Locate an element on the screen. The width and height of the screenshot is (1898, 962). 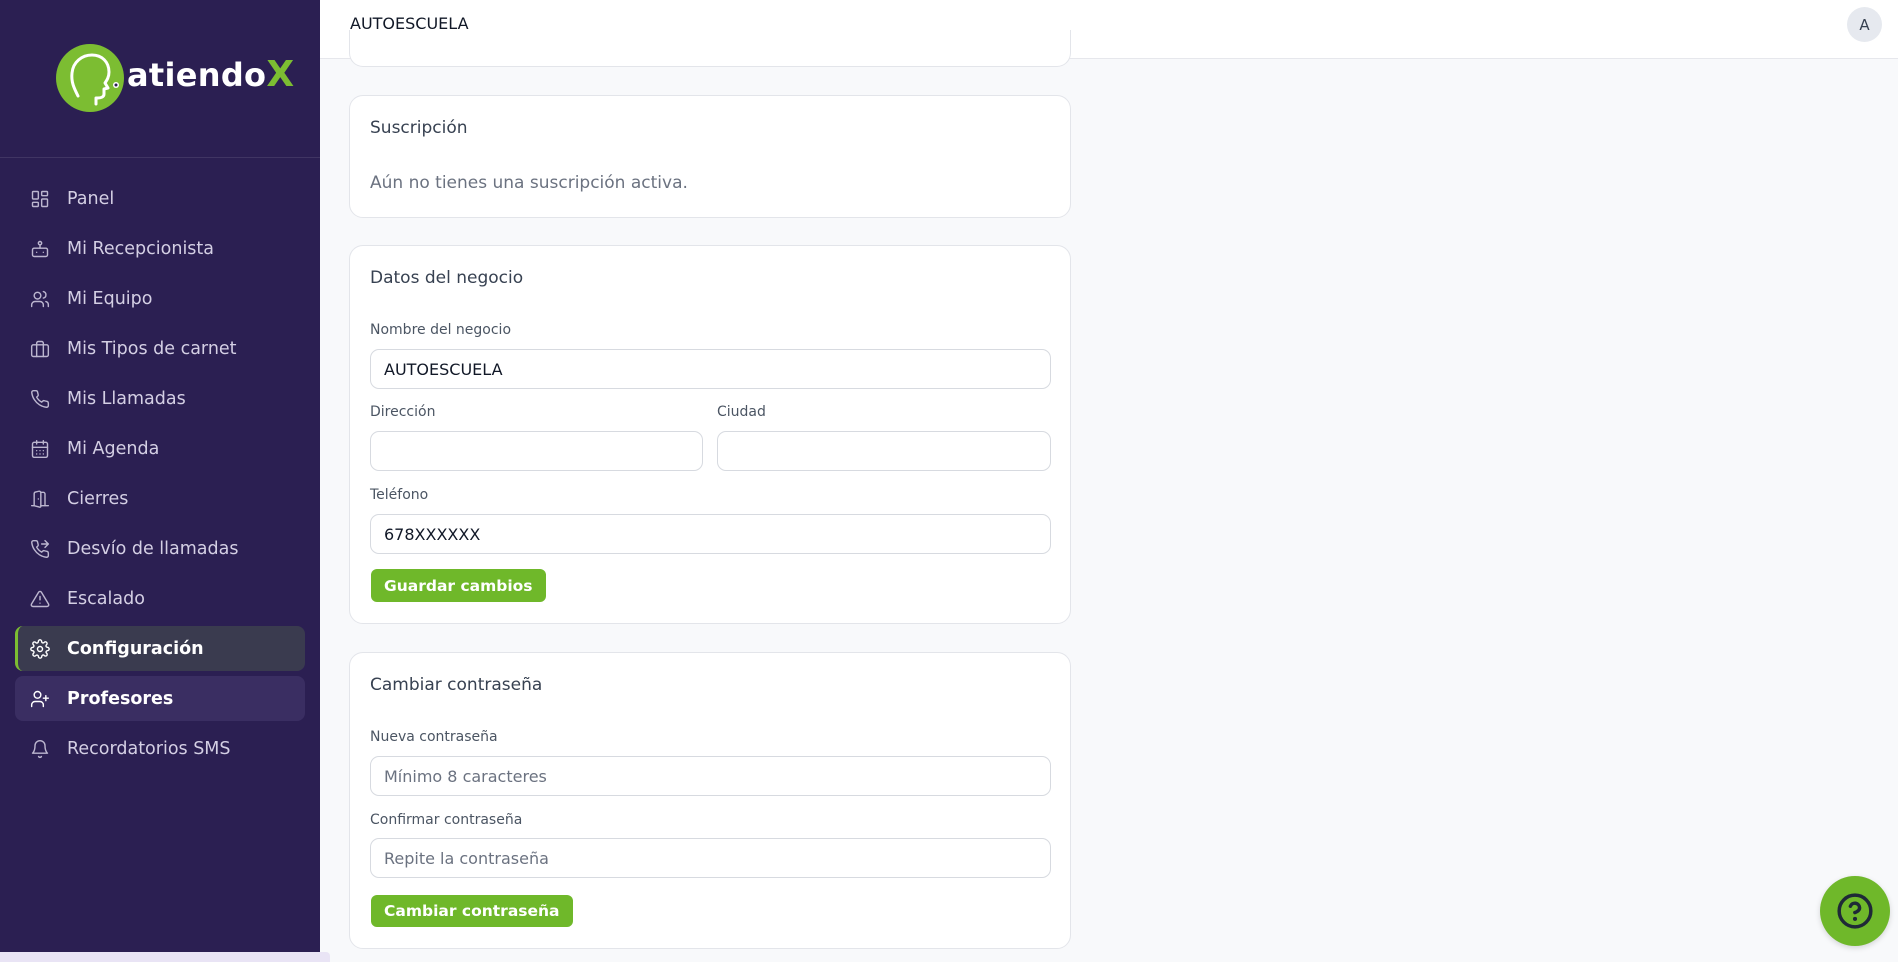
sidebar-item-mis-llamadas: Mis Llamadas is located at coordinates (160, 398).